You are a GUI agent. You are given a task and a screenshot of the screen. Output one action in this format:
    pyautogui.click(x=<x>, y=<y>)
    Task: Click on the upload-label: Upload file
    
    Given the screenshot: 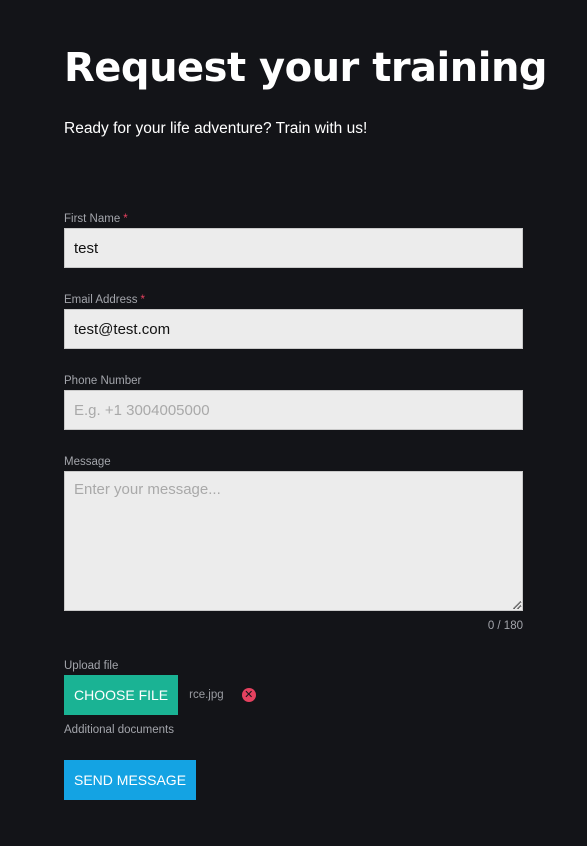 What is the action you would take?
    pyautogui.click(x=91, y=666)
    